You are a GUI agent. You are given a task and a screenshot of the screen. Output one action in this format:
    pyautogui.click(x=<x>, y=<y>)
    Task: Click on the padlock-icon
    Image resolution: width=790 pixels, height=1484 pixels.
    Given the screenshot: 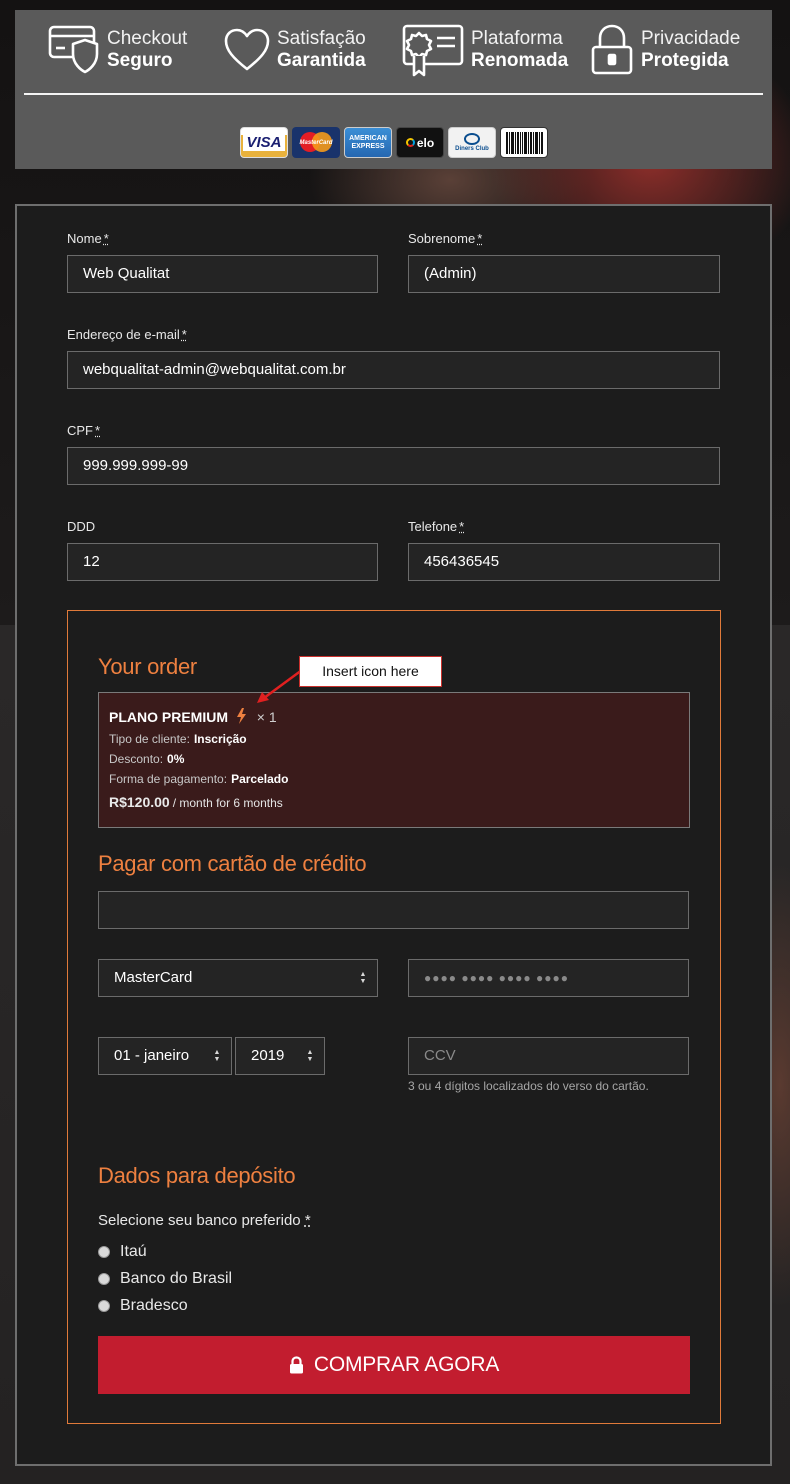 What is the action you would take?
    pyautogui.click(x=612, y=49)
    